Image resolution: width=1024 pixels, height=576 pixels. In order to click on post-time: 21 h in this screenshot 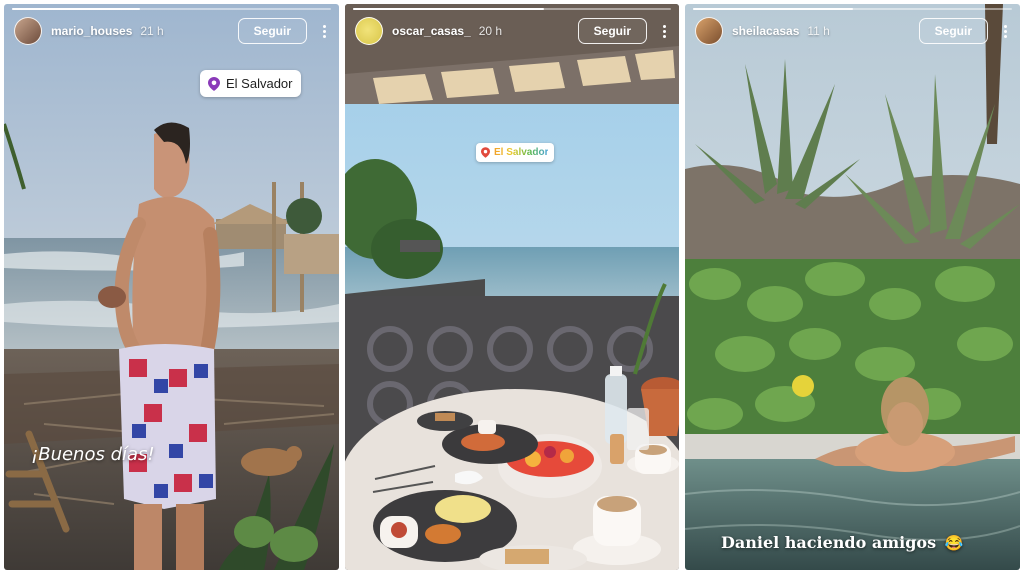, I will do `click(152, 31)`.